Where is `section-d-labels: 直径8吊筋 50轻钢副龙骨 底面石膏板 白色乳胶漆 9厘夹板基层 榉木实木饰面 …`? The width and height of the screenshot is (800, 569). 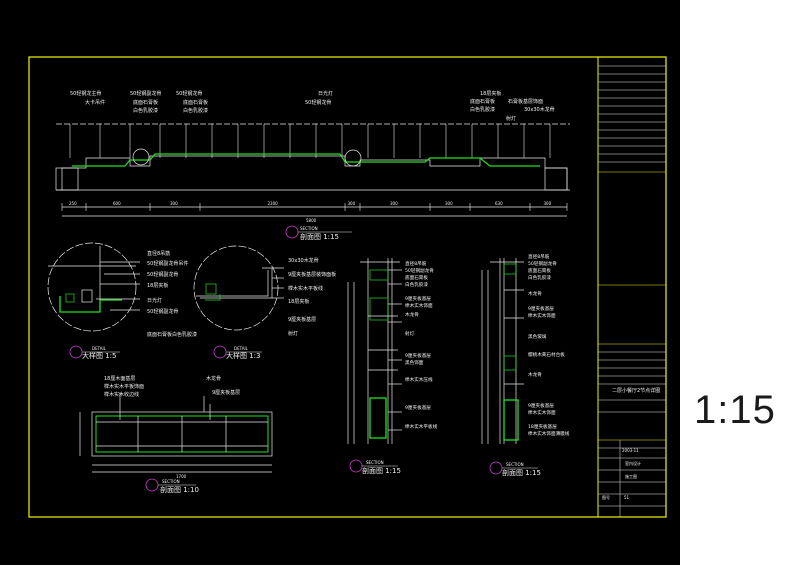 section-d-labels: 直径8吊筋 50轻钢副龙骨 底面石膏板 白色乳胶漆 9厘夹板基层 榉木实木饰面 … is located at coordinates (421, 345).